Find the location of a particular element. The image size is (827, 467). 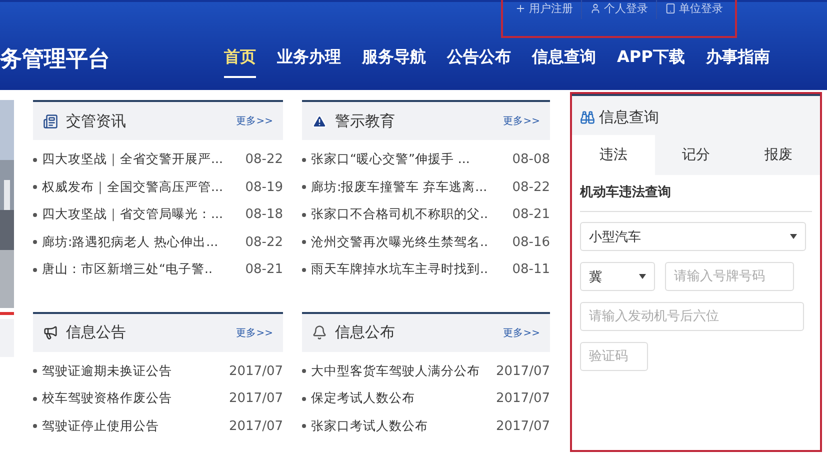

news-title: 驾驶证逾期未换证公告 is located at coordinates (107, 371).